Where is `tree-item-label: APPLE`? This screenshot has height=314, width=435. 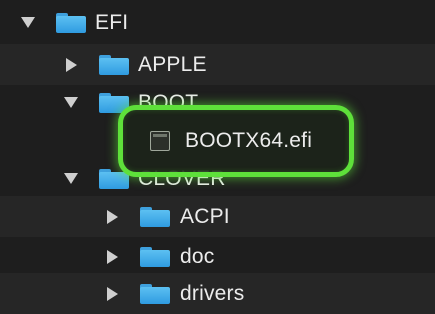
tree-item-label: APPLE is located at coordinates (172, 64).